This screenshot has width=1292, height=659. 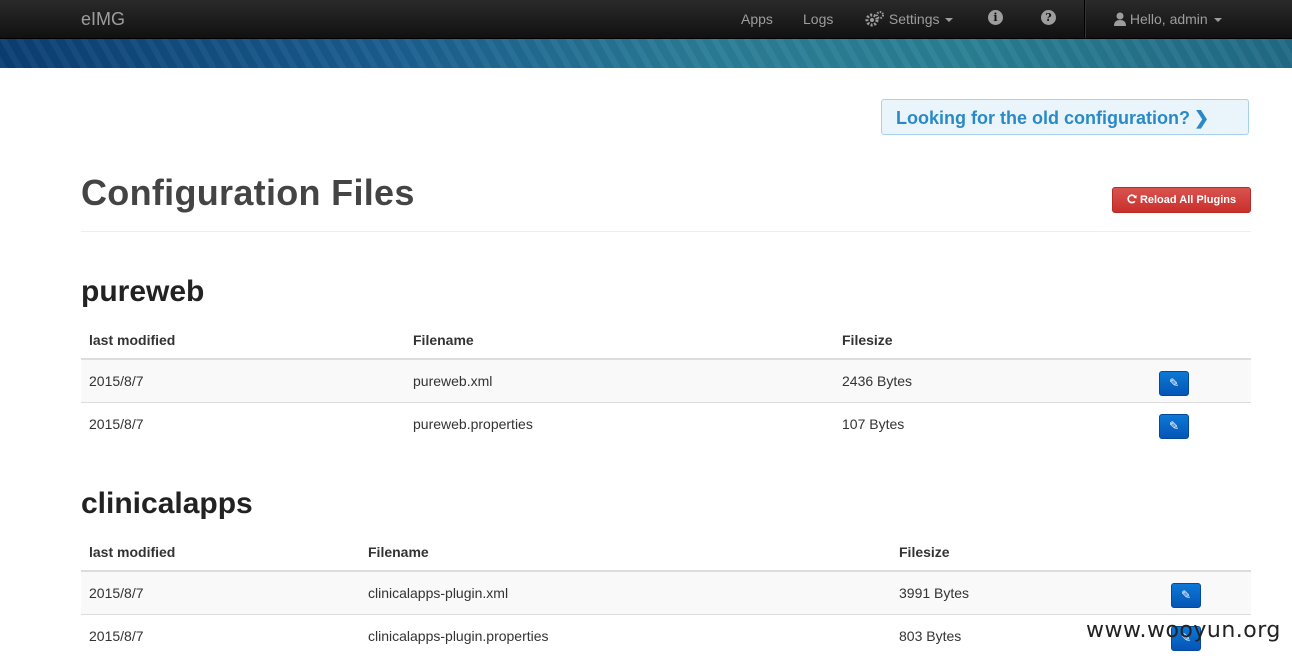 I want to click on watermark-text: www.wooyun.org, so click(x=1183, y=630).